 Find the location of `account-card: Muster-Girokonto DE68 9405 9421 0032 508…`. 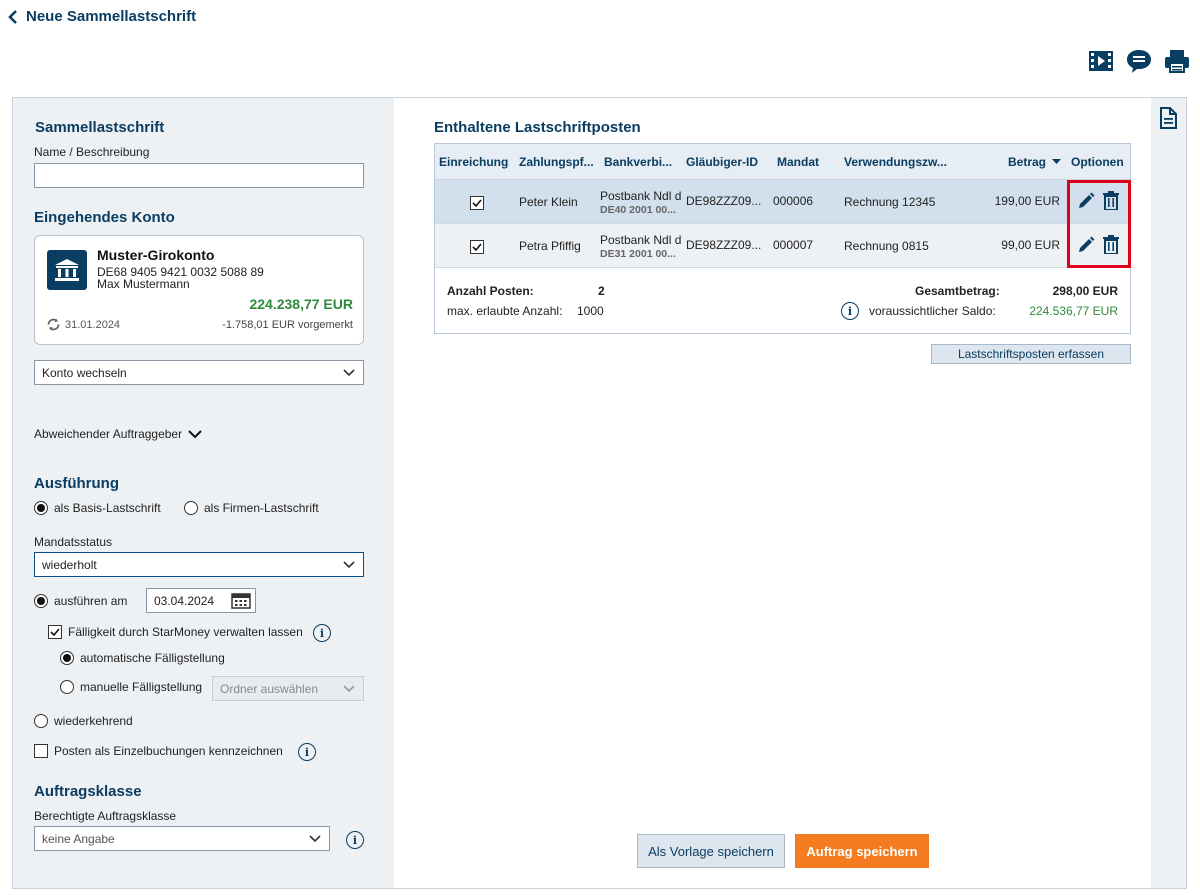

account-card: Muster-Girokonto DE68 9405 9421 0032 508… is located at coordinates (199, 290).